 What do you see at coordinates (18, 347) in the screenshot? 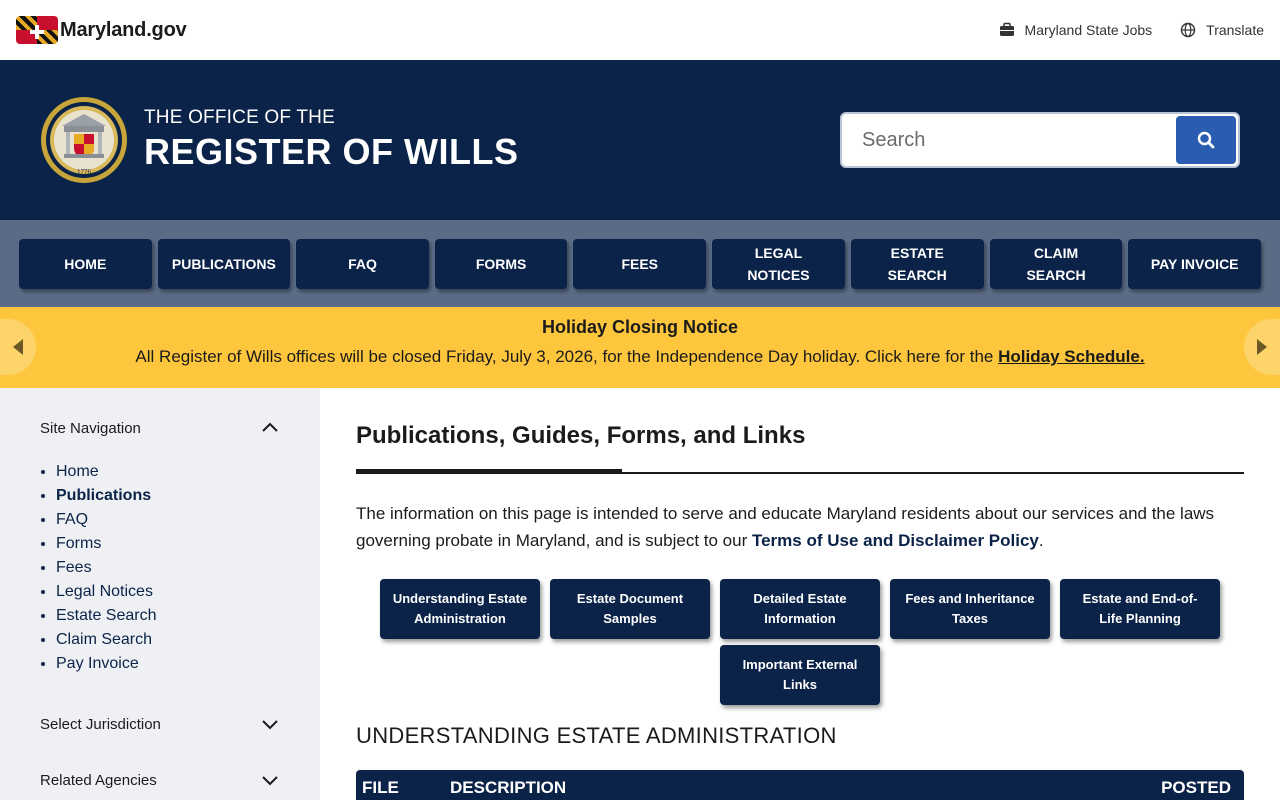
I see `chevron-left-icon` at bounding box center [18, 347].